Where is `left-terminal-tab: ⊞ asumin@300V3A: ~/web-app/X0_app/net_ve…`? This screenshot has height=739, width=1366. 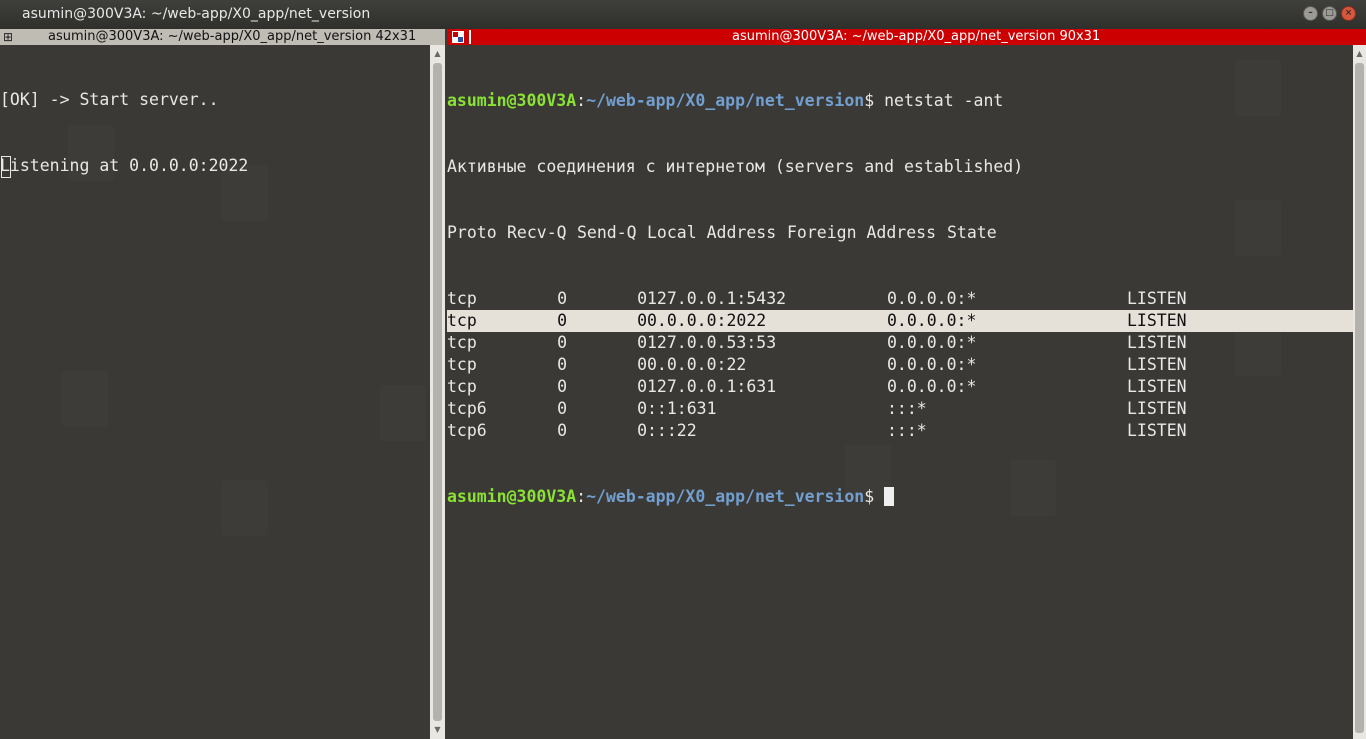
left-terminal-tab: ⊞ asumin@300V3A: ~/web-app/X0_app/net_ve… is located at coordinates (222, 37).